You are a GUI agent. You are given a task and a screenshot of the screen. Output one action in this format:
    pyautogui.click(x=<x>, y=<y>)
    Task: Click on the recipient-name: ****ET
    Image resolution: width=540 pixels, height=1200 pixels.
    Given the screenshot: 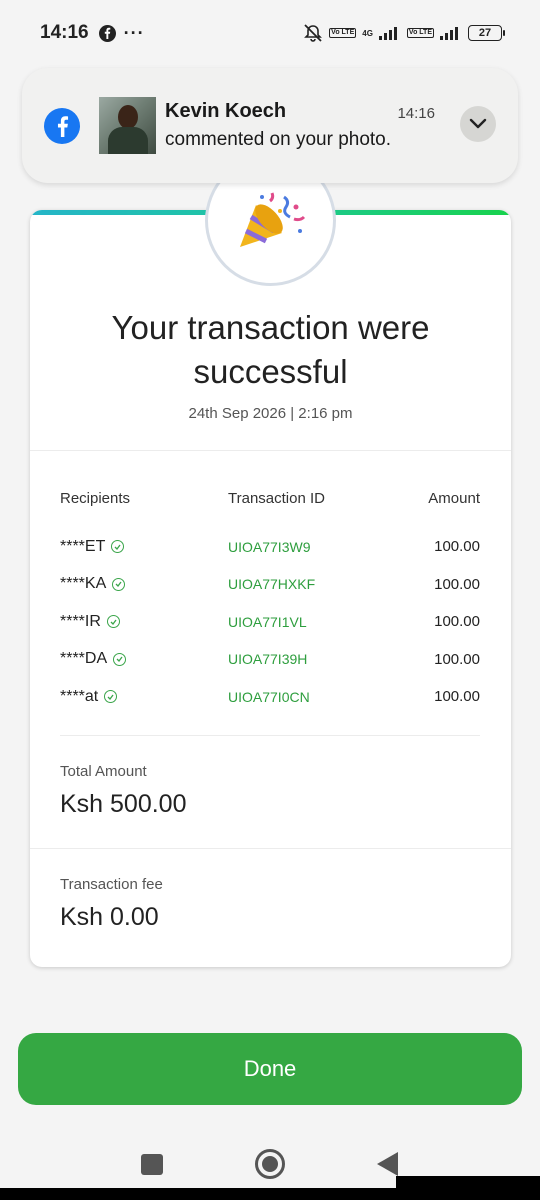 What is the action you would take?
    pyautogui.click(x=83, y=546)
    